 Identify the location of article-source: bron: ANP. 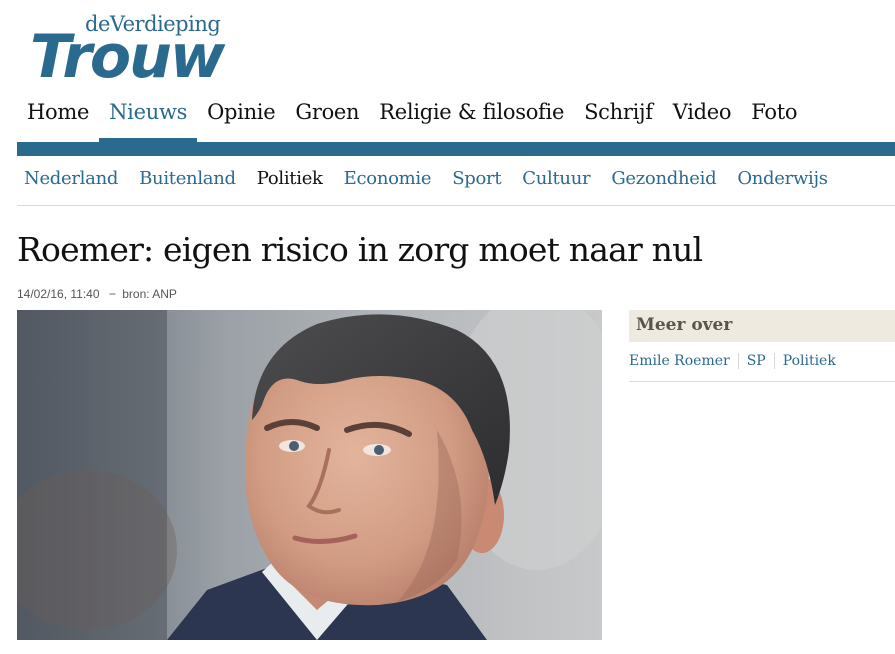
(149, 294).